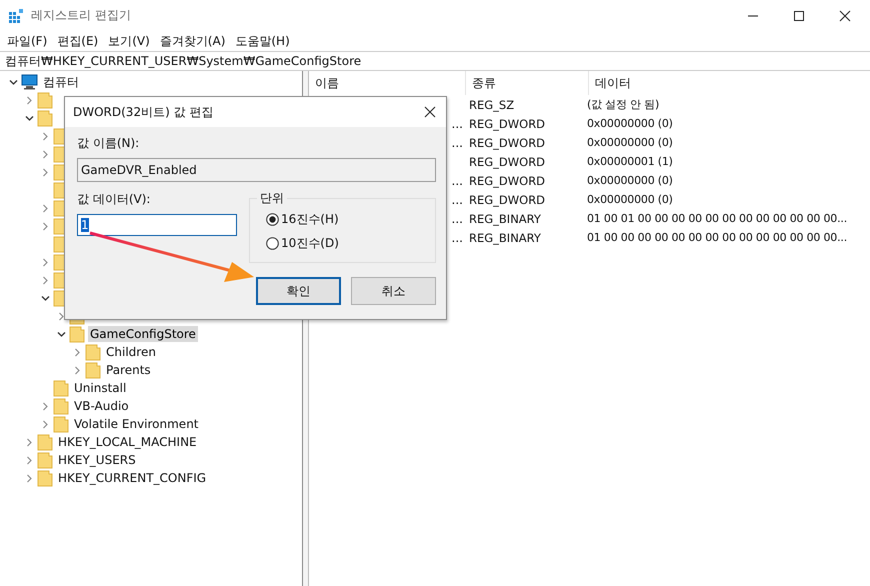  Describe the element at coordinates (136, 424) in the screenshot. I see `tree-item: Volatile Environment` at that location.